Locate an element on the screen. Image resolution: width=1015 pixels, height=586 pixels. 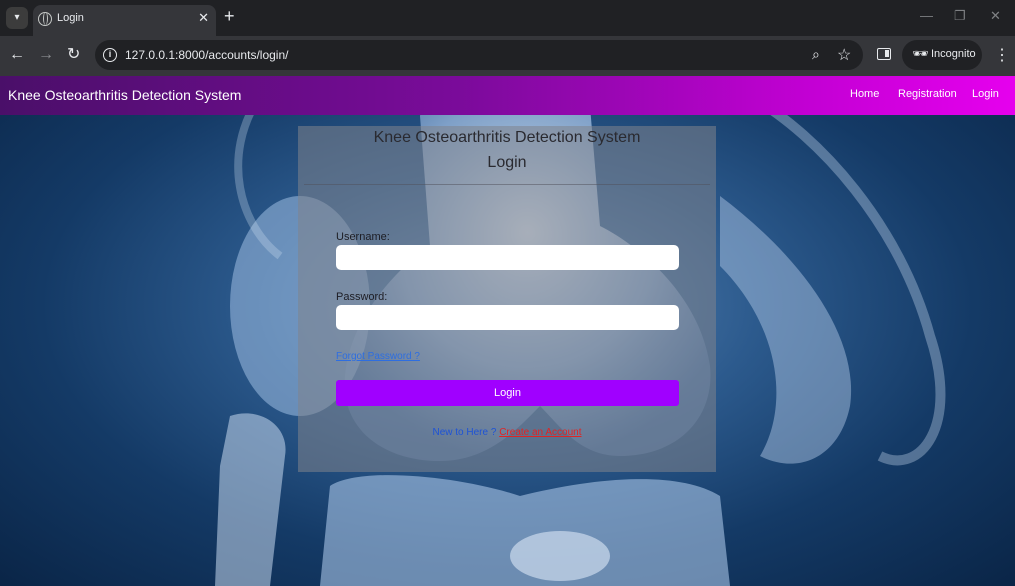
login-button: Login is located at coordinates (507, 393).